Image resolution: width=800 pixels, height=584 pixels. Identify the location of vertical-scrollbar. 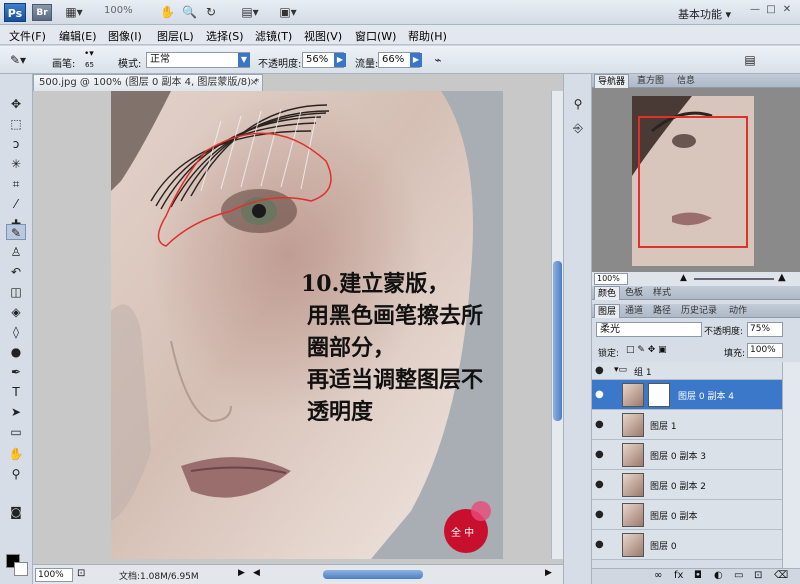
(557, 325).